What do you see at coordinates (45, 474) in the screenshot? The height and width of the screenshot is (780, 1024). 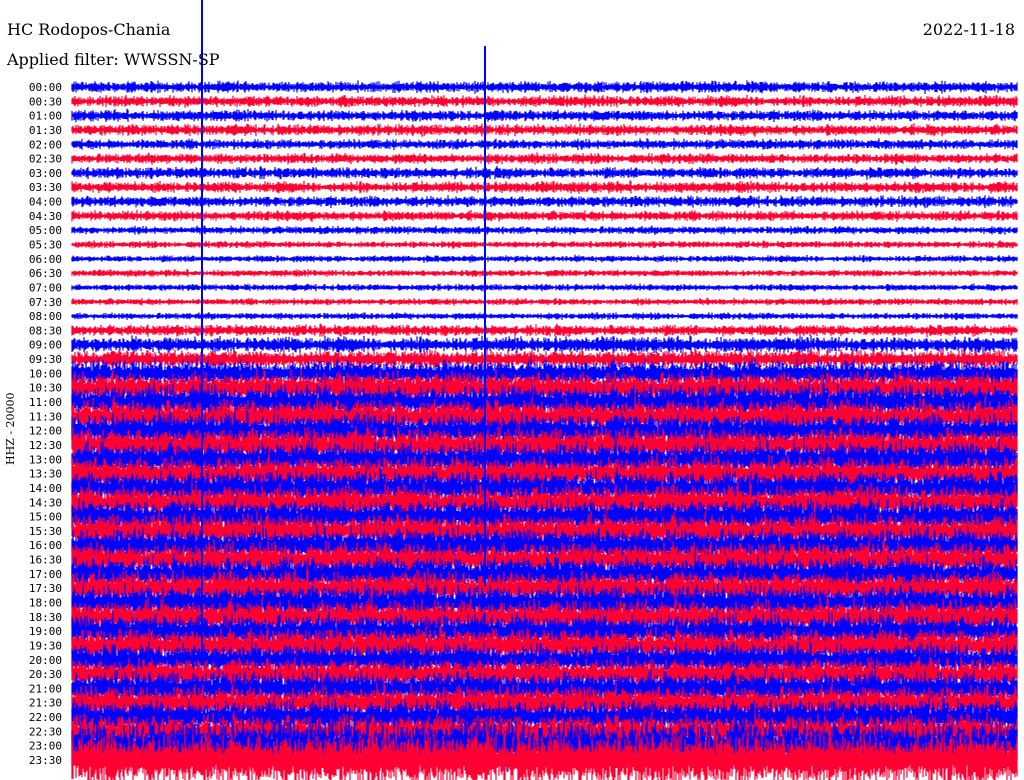 I see `row-label: 13:30` at bounding box center [45, 474].